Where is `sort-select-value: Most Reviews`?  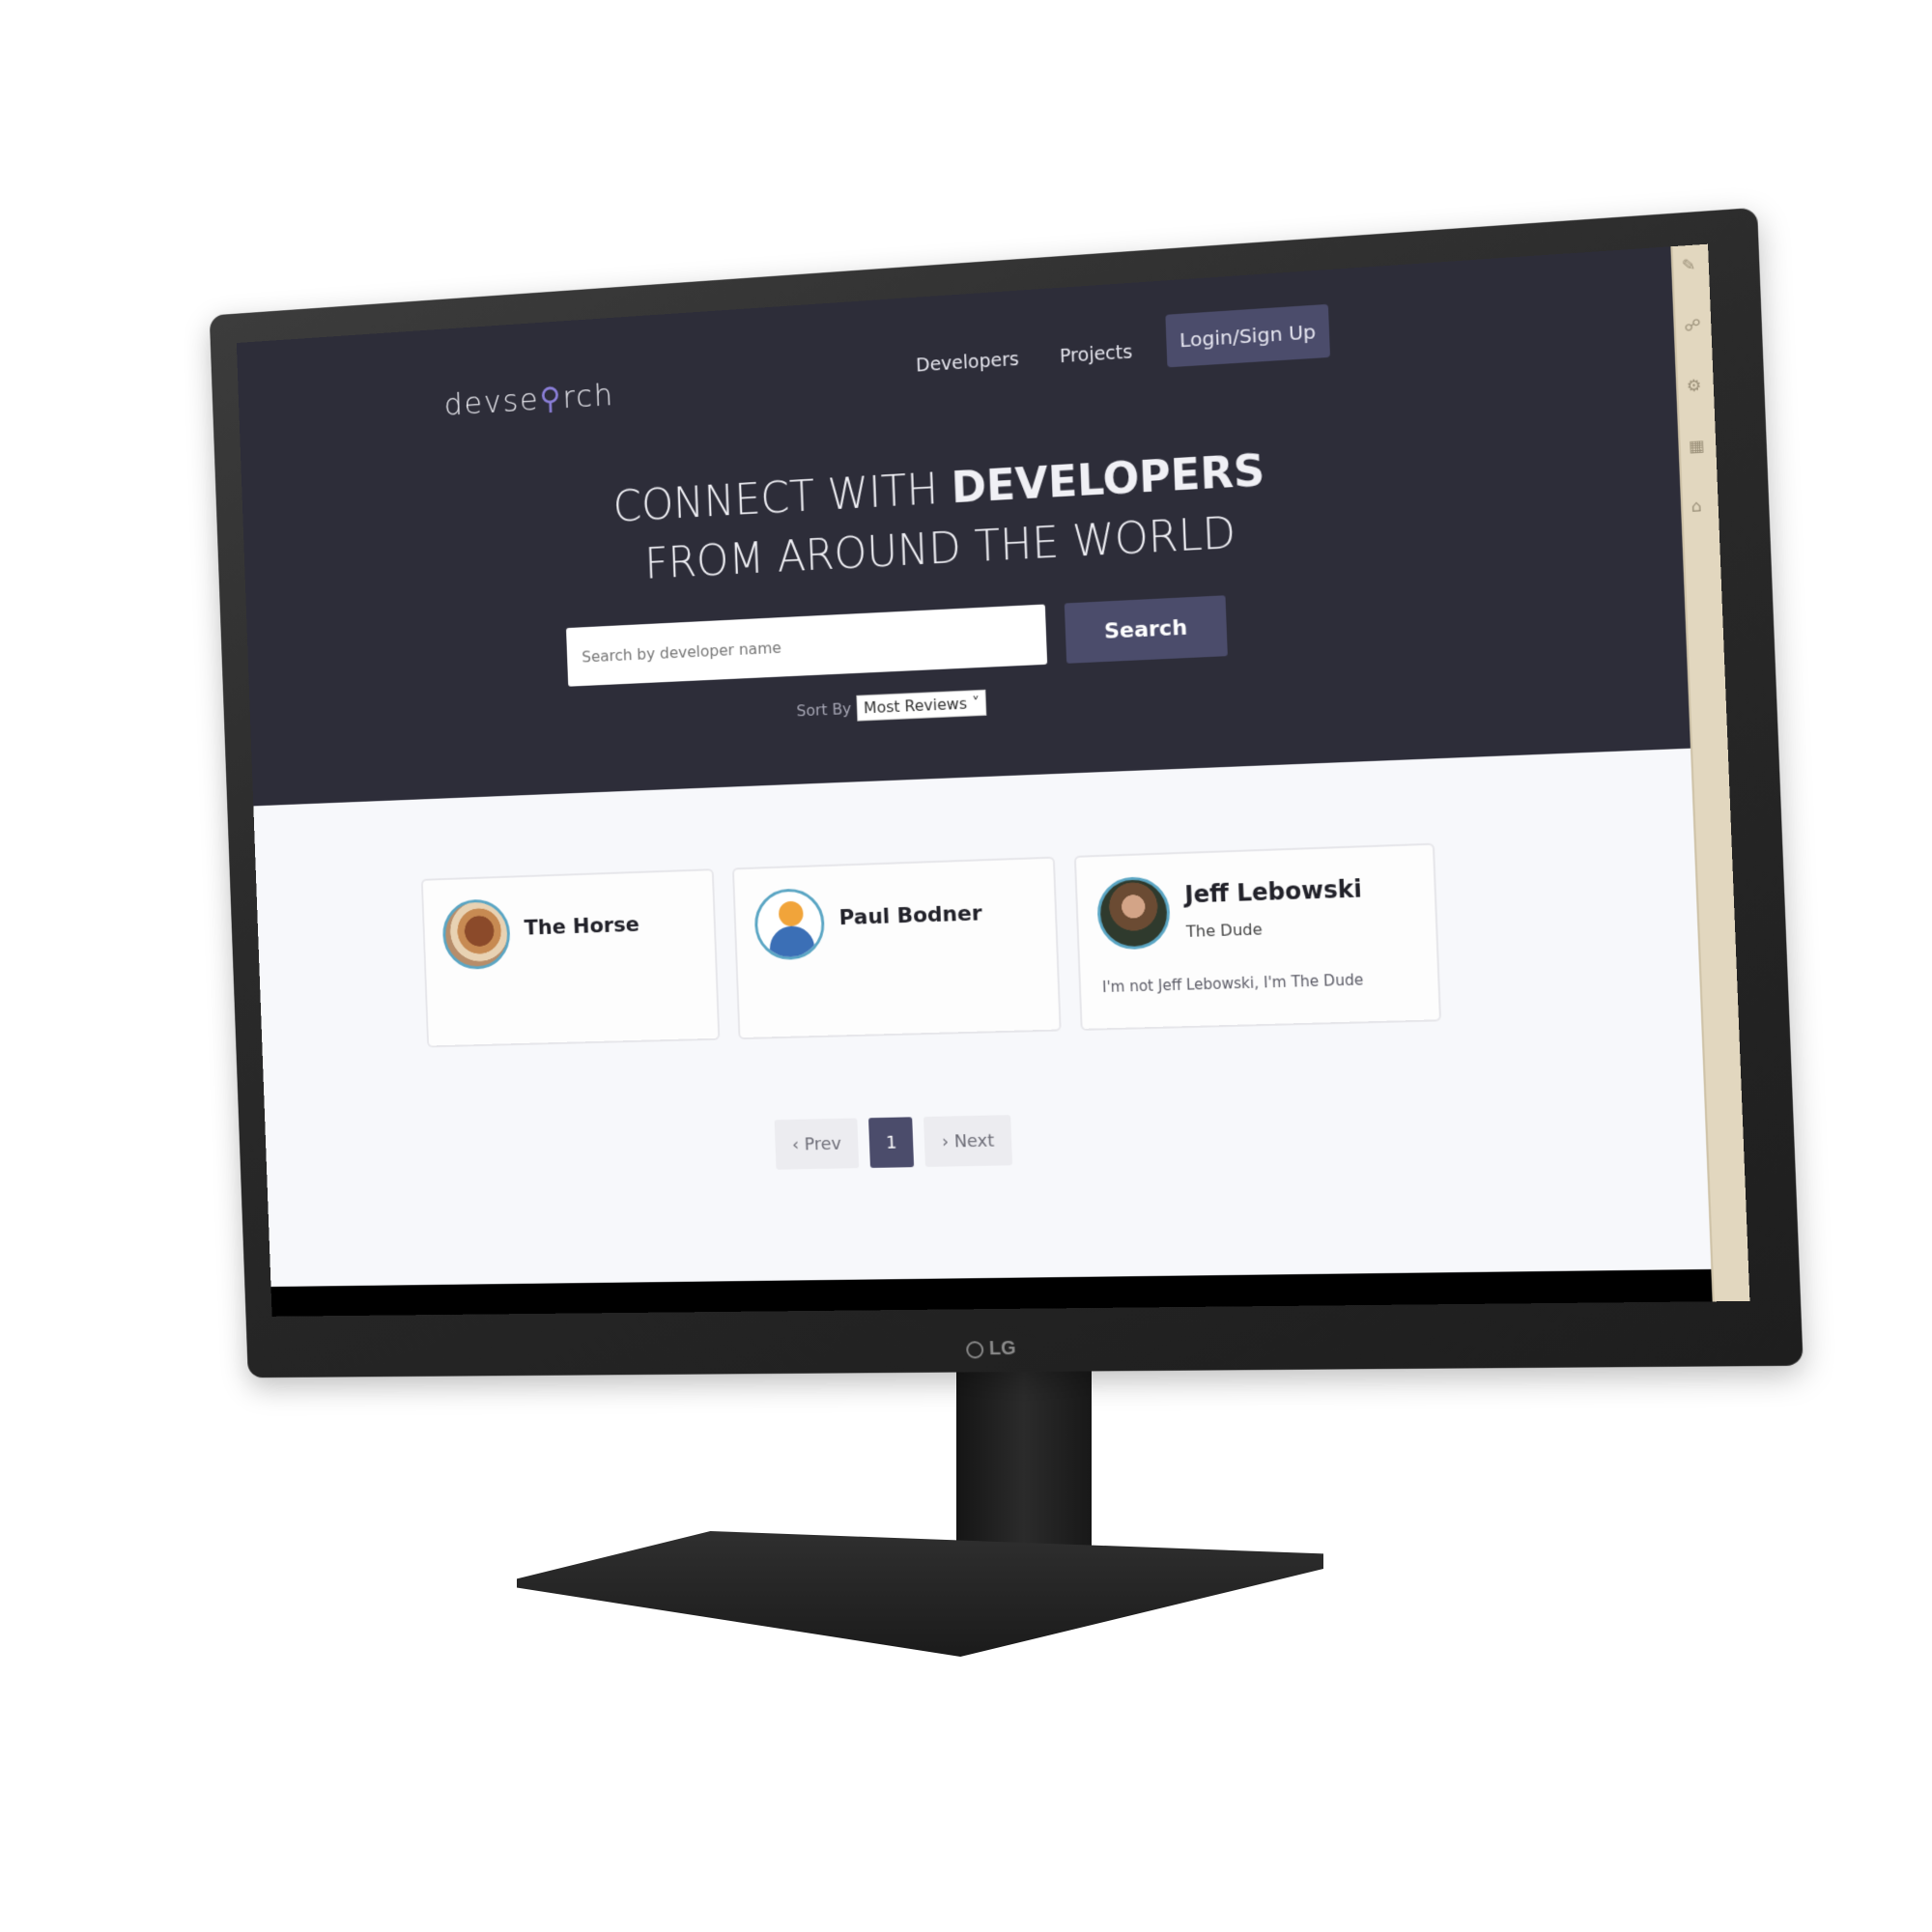 sort-select-value: Most Reviews is located at coordinates (915, 706).